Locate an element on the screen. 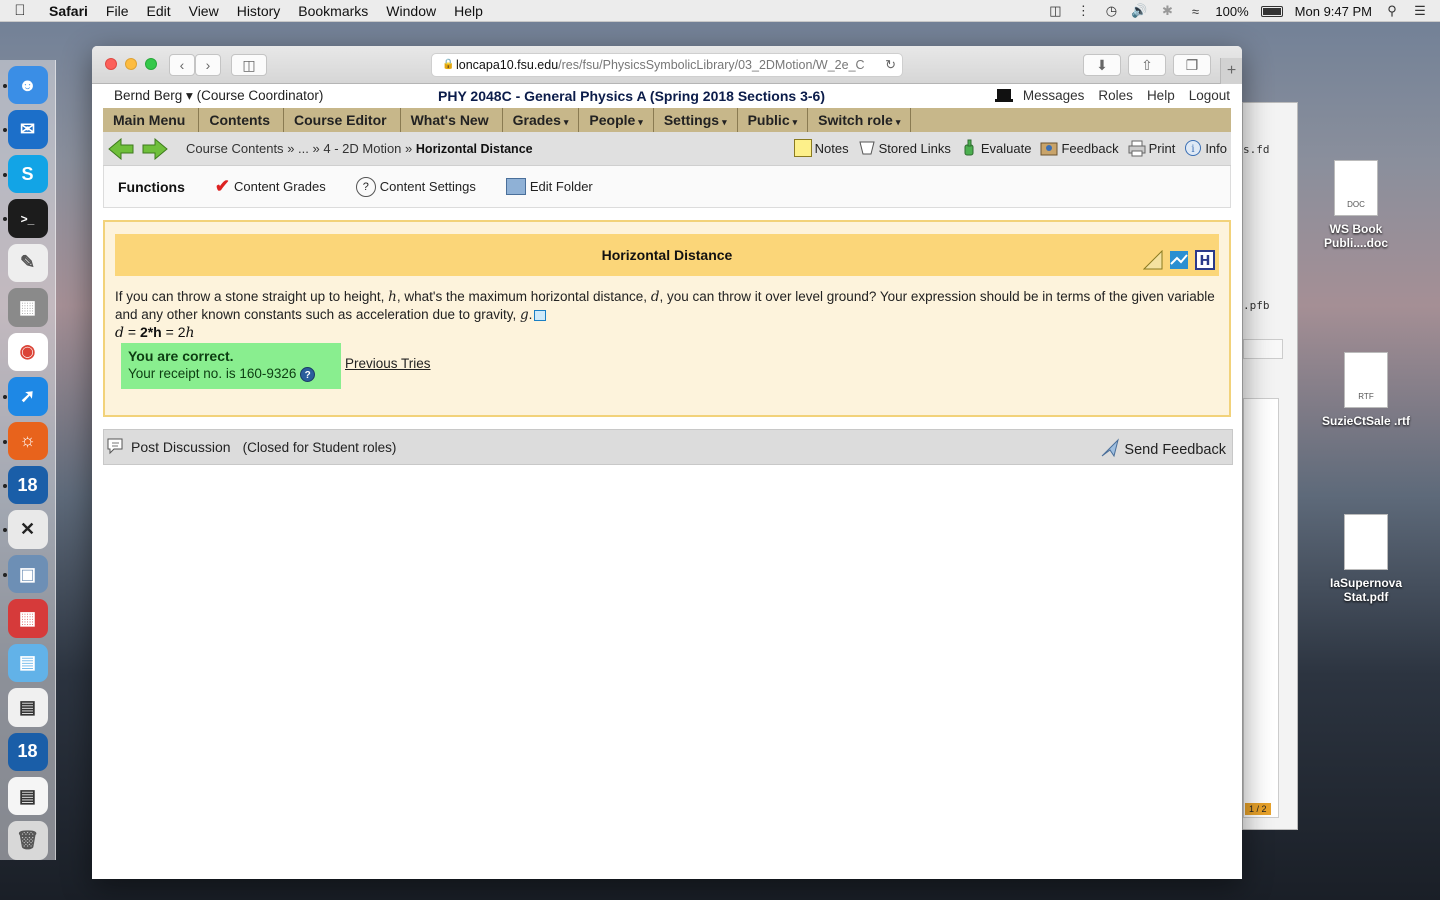  spotlight-icon: ⚲ is located at coordinates (1392, 11).